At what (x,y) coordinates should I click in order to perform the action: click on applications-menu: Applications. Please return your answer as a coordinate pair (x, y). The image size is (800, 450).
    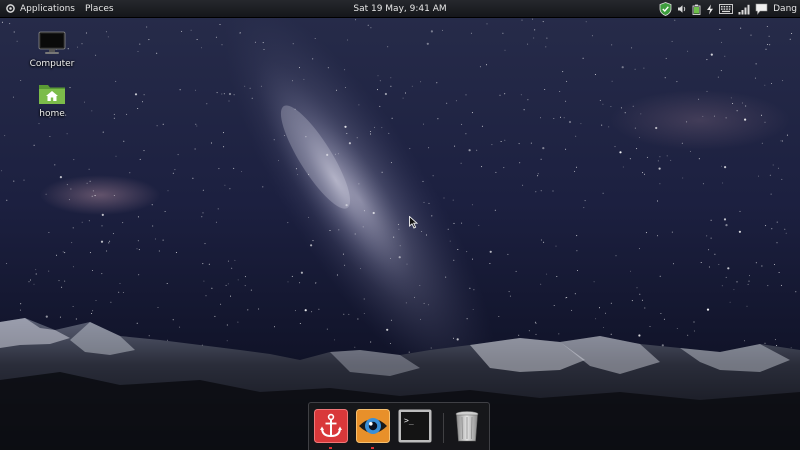
    Looking at the image, I should click on (47, 9).